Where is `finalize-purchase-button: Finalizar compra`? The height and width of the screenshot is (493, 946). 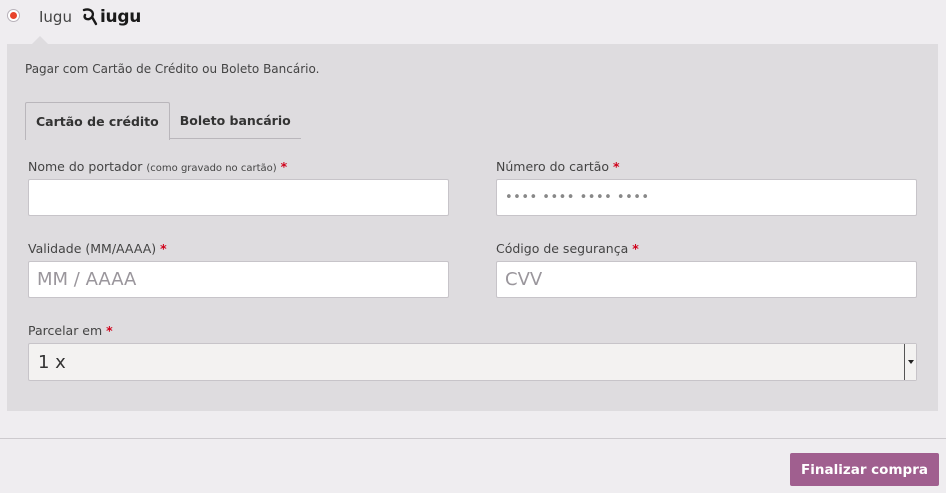
finalize-purchase-button: Finalizar compra is located at coordinates (864, 469).